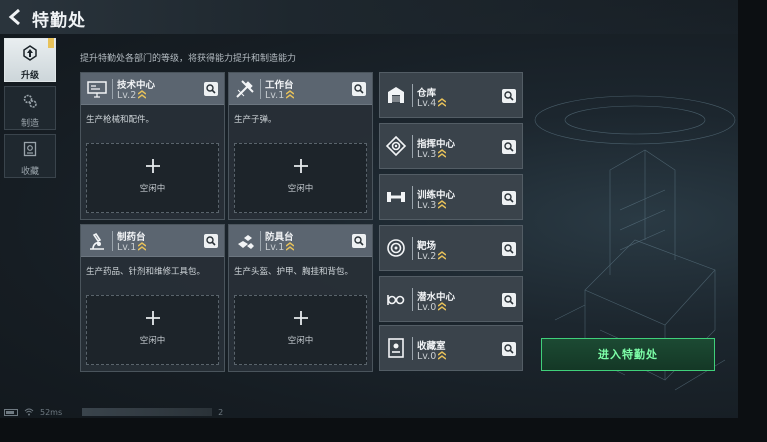 Image resolution: width=767 pixels, height=442 pixels. I want to click on facility-name: 靶场, so click(427, 246).